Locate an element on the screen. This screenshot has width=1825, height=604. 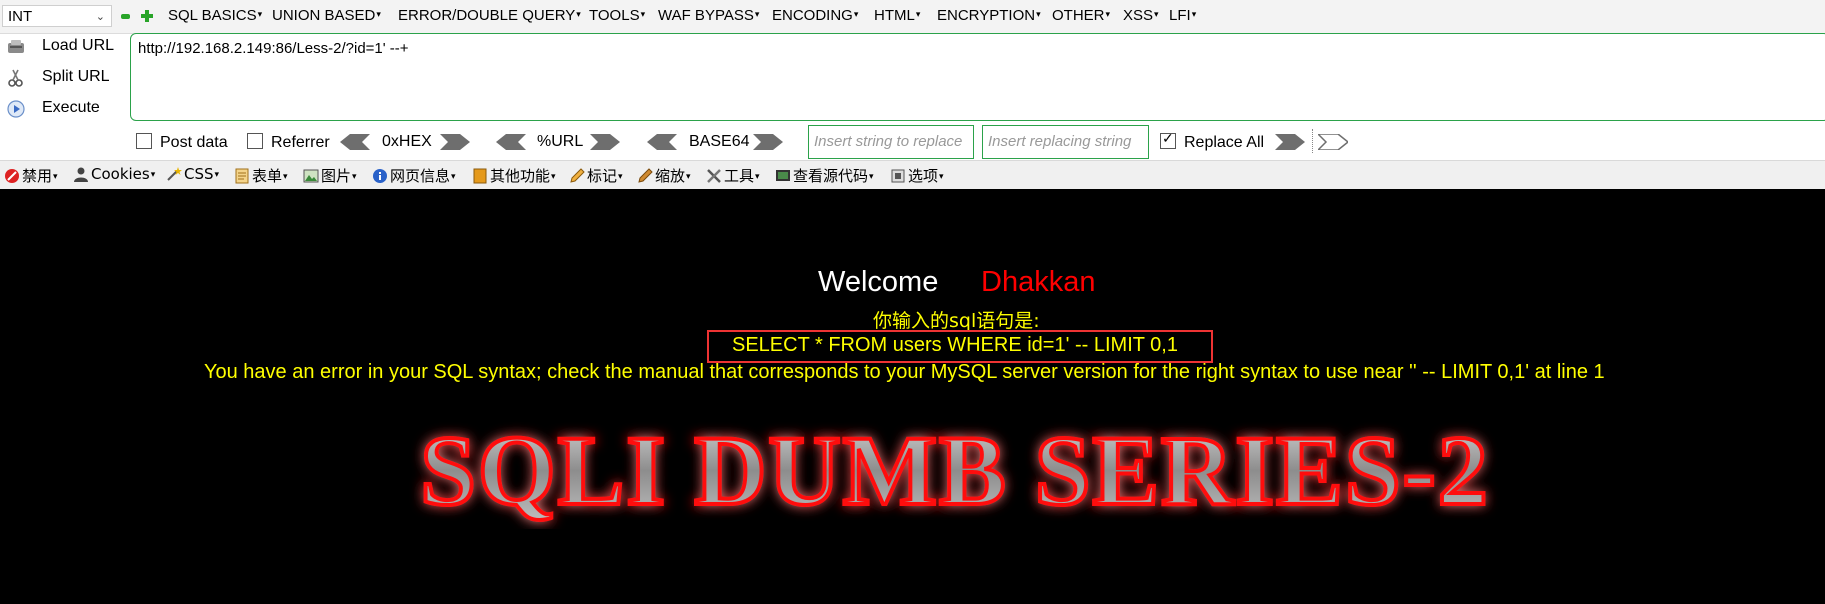
menu-lfi: LFI▾ is located at coordinates (1182, 15).